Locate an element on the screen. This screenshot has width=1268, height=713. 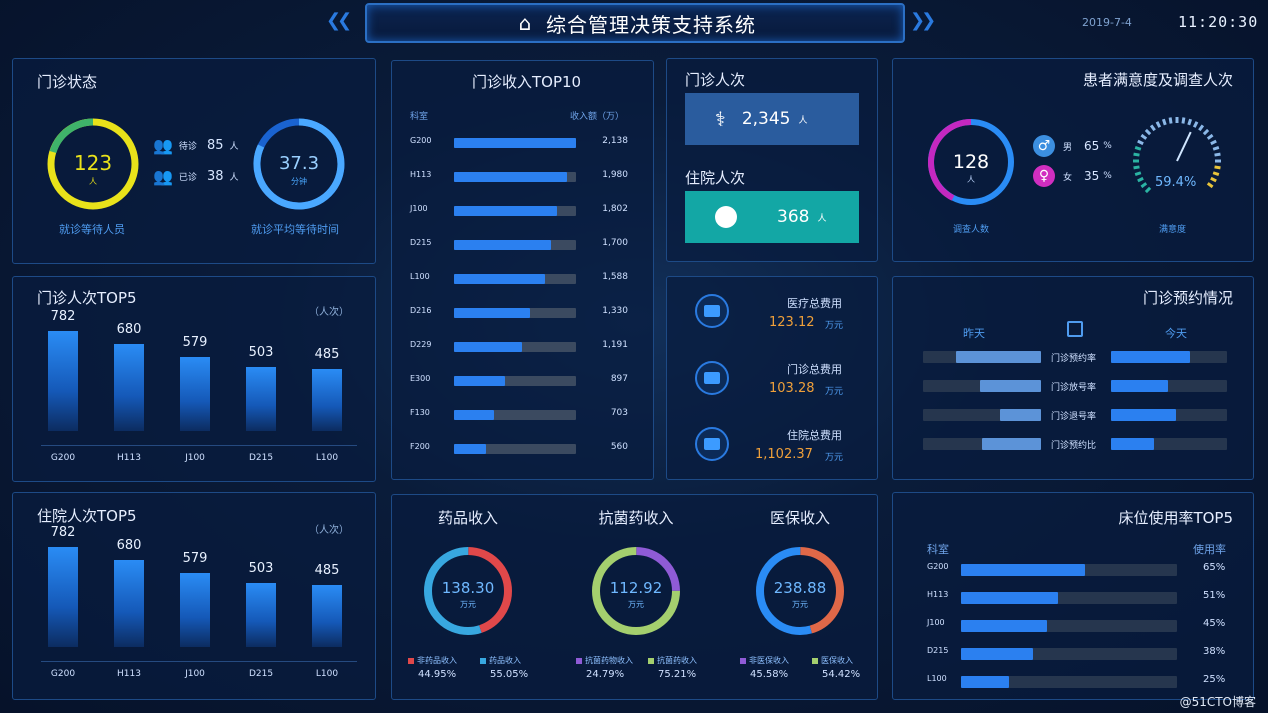
row-value-label: 65% is located at coordinates (1214, 567).